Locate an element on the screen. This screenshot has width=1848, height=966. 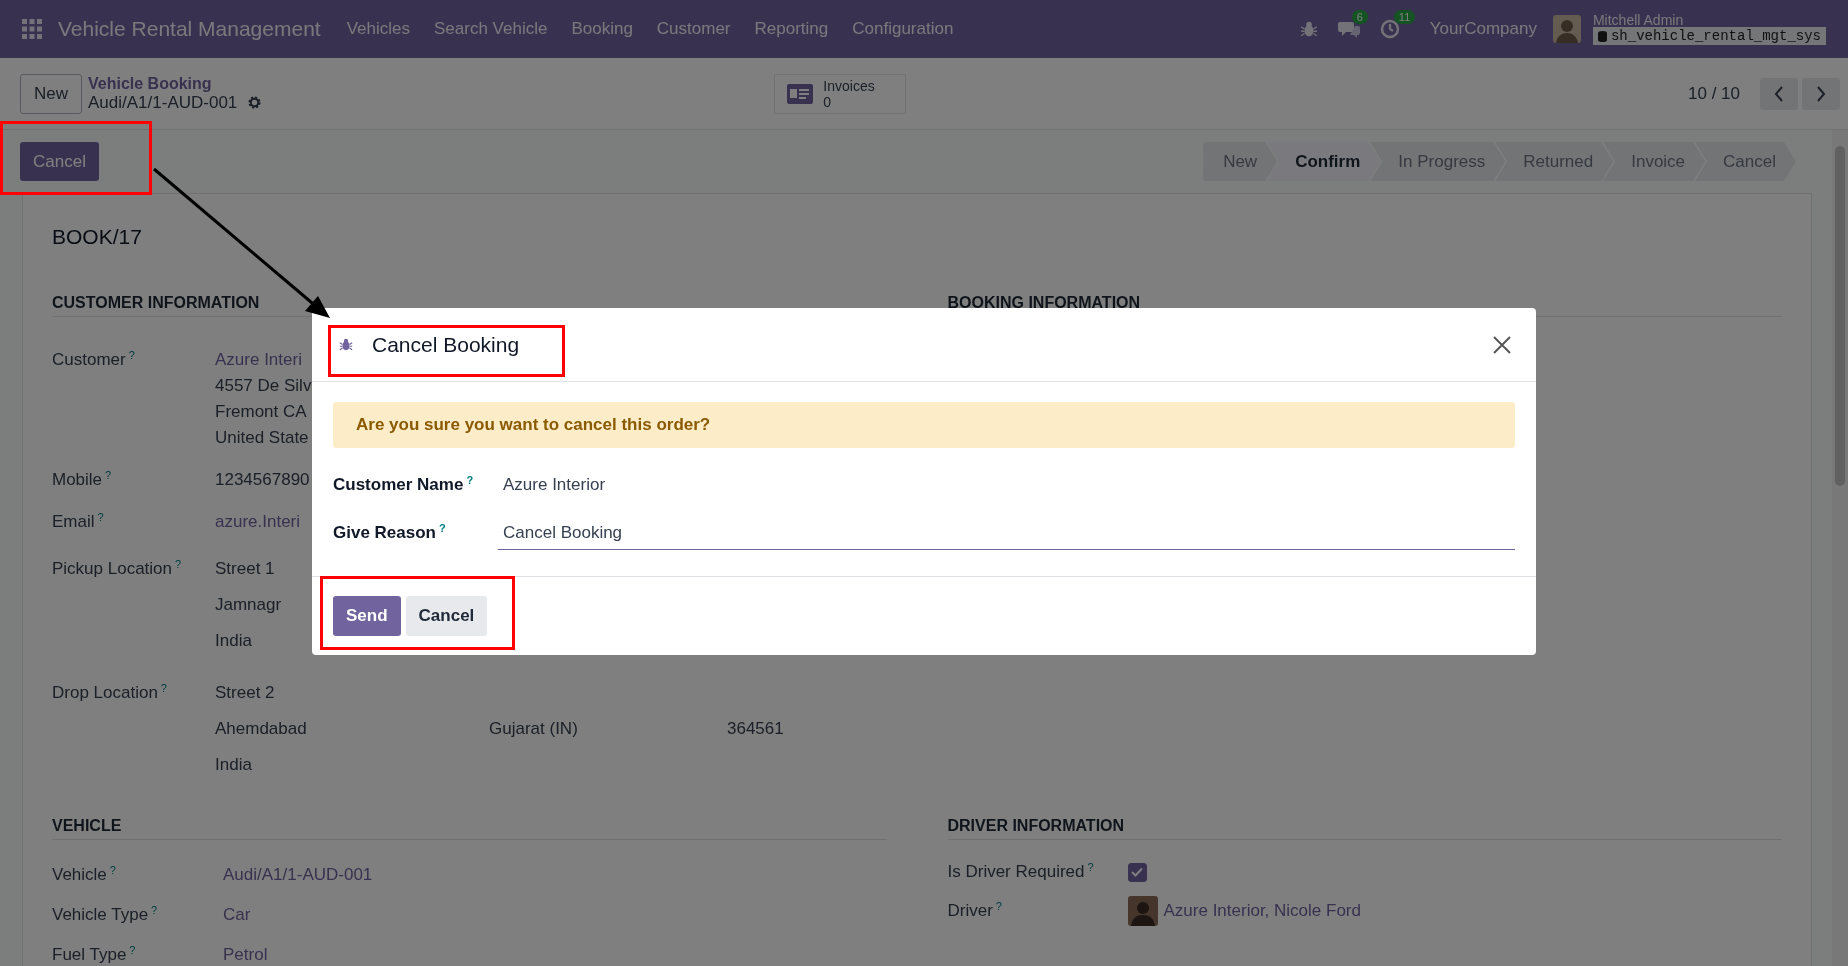
field-link: Azure Interi is located at coordinates (258, 360).